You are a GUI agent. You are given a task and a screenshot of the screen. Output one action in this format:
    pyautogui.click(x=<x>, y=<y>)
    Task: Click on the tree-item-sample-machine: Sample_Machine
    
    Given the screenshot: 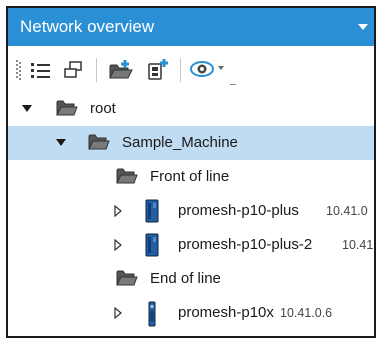 What is the action you would take?
    pyautogui.click(x=191, y=143)
    